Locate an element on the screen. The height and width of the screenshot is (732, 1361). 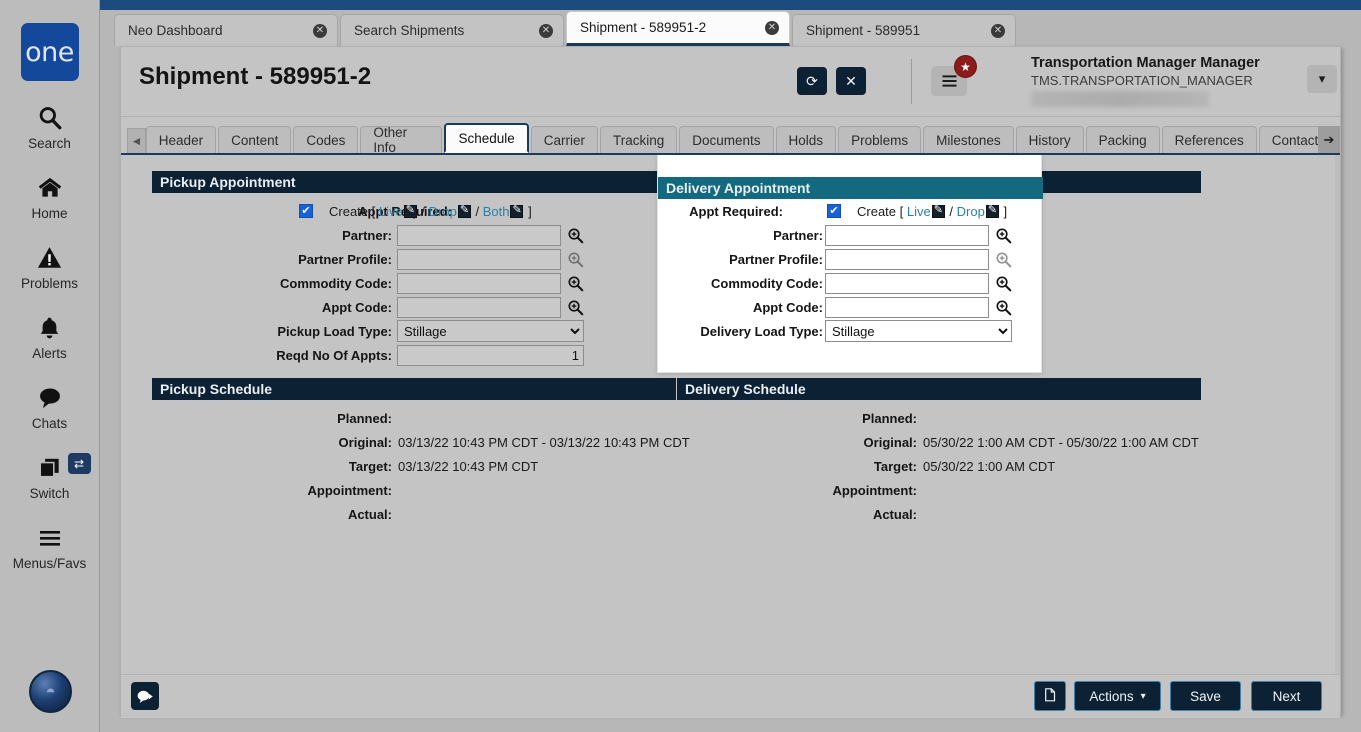
pickup-create-drop-link: Drop is located at coordinates (443, 211).